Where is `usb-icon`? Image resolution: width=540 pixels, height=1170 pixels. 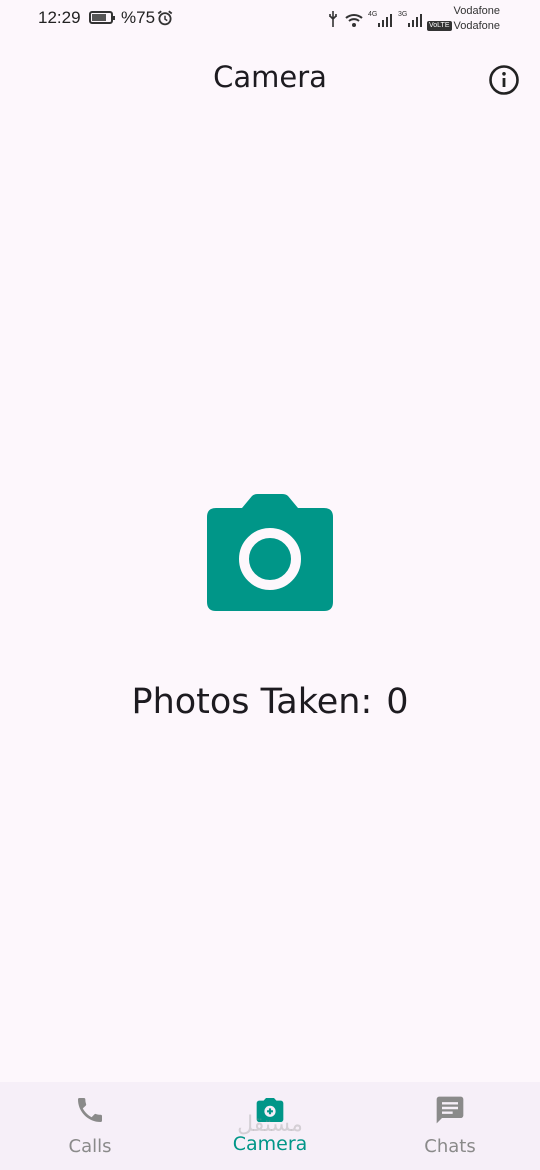
usb-icon is located at coordinates (333, 19).